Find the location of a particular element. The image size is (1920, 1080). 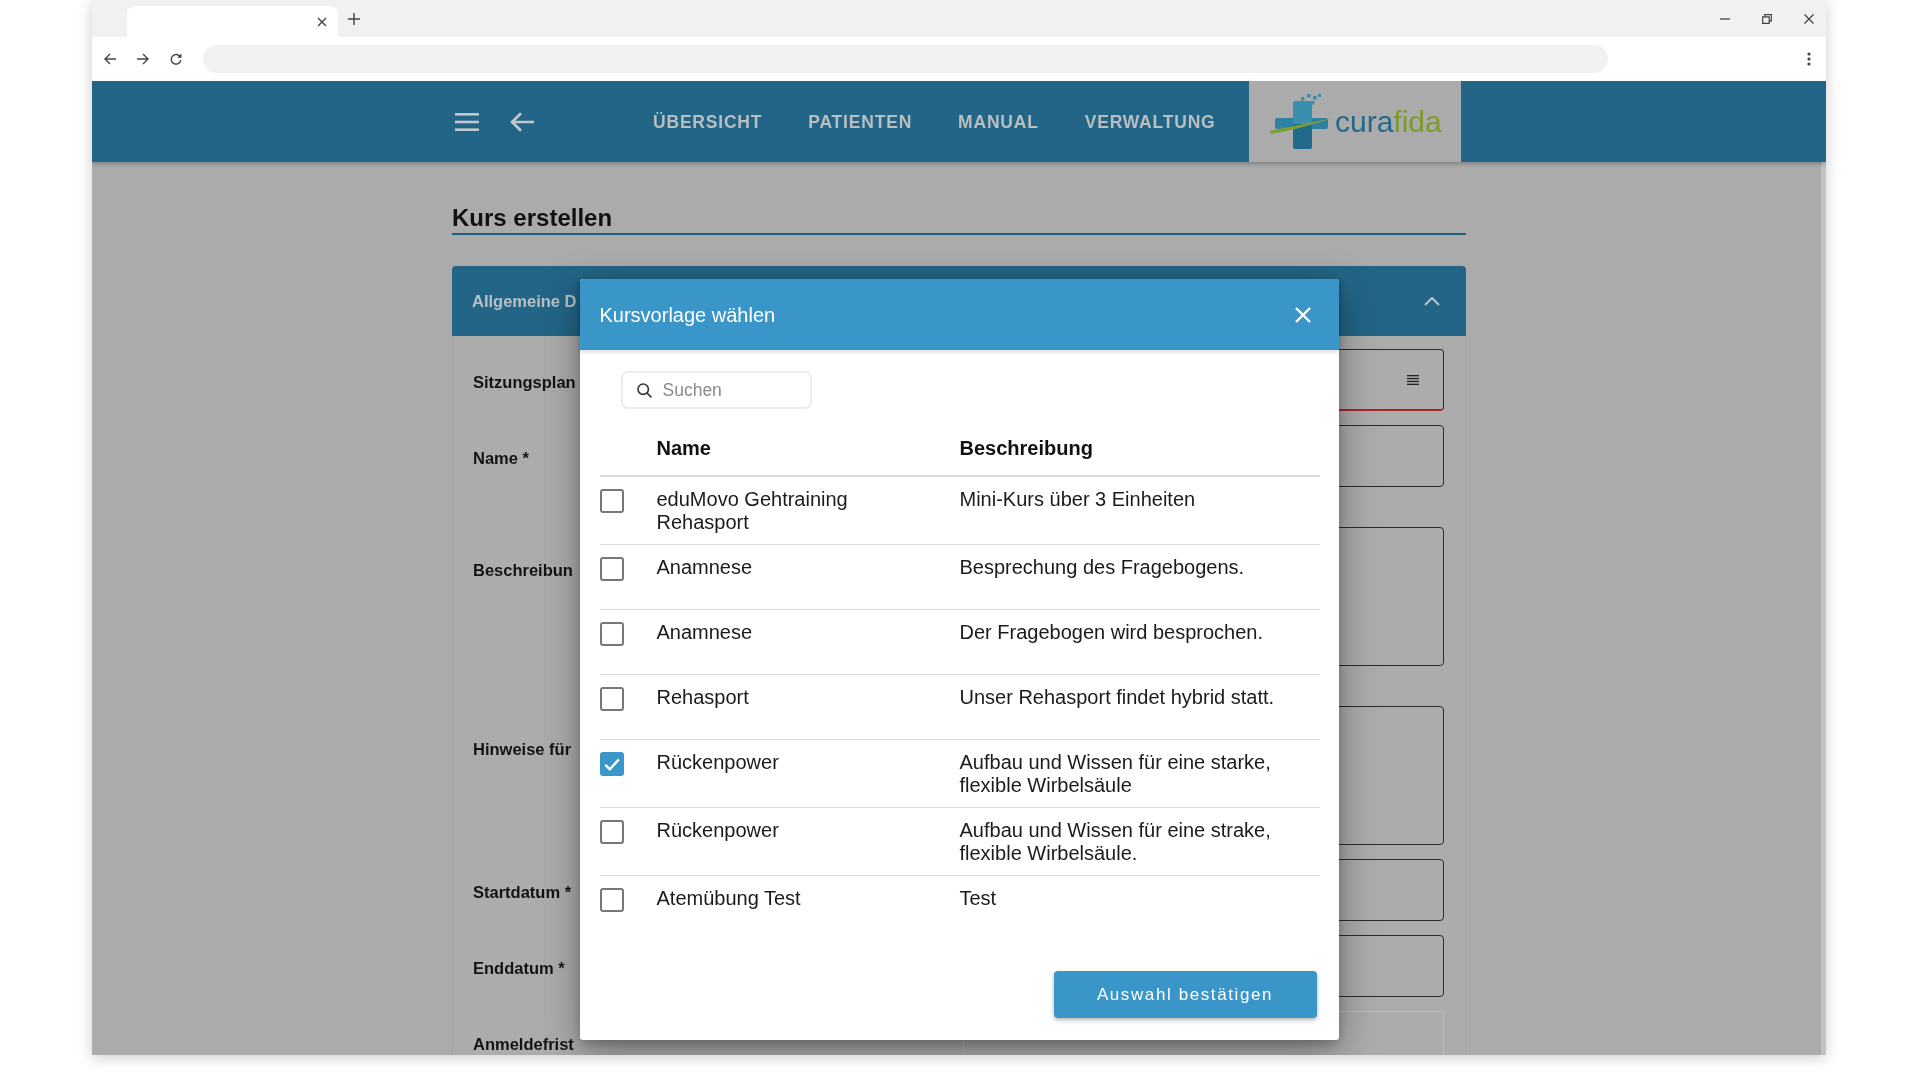

search-field: Suchen is located at coordinates (716, 390).